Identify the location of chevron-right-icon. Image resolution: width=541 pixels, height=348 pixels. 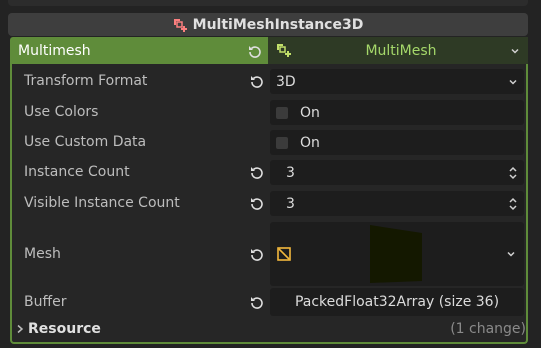
(20, 329).